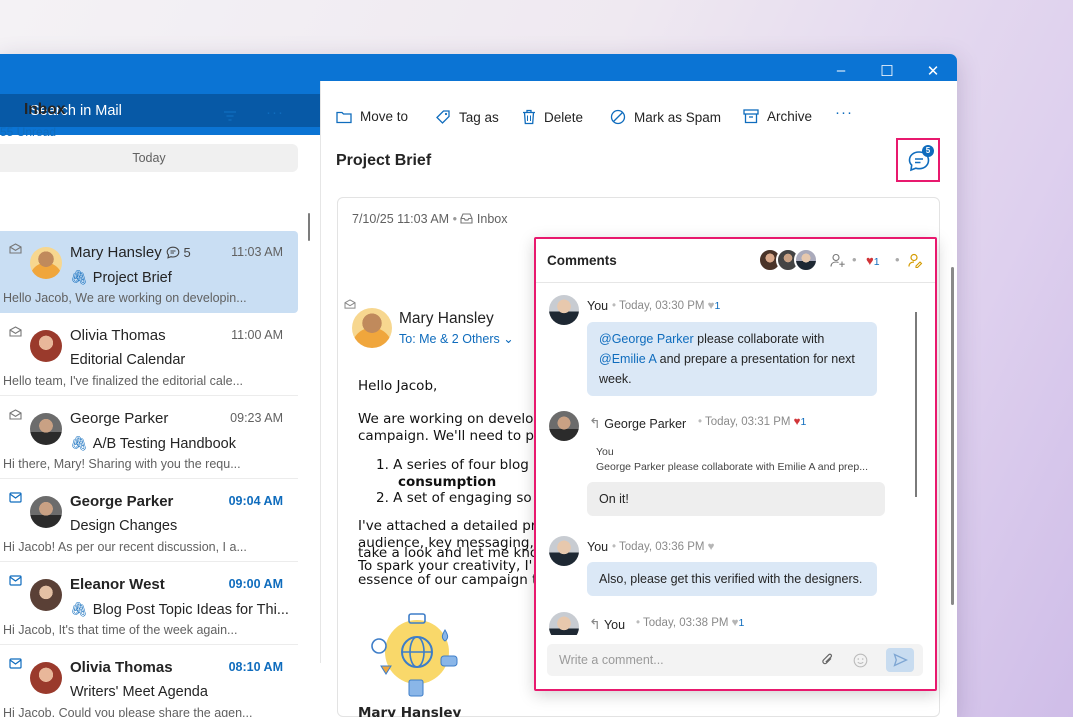 The height and width of the screenshot is (717, 1073). I want to click on reaction-summary: ♥1, so click(873, 260).